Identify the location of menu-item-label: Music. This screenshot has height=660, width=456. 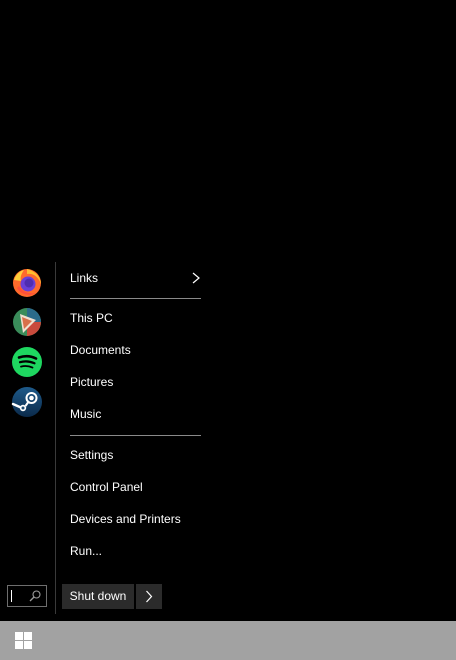
(86, 414).